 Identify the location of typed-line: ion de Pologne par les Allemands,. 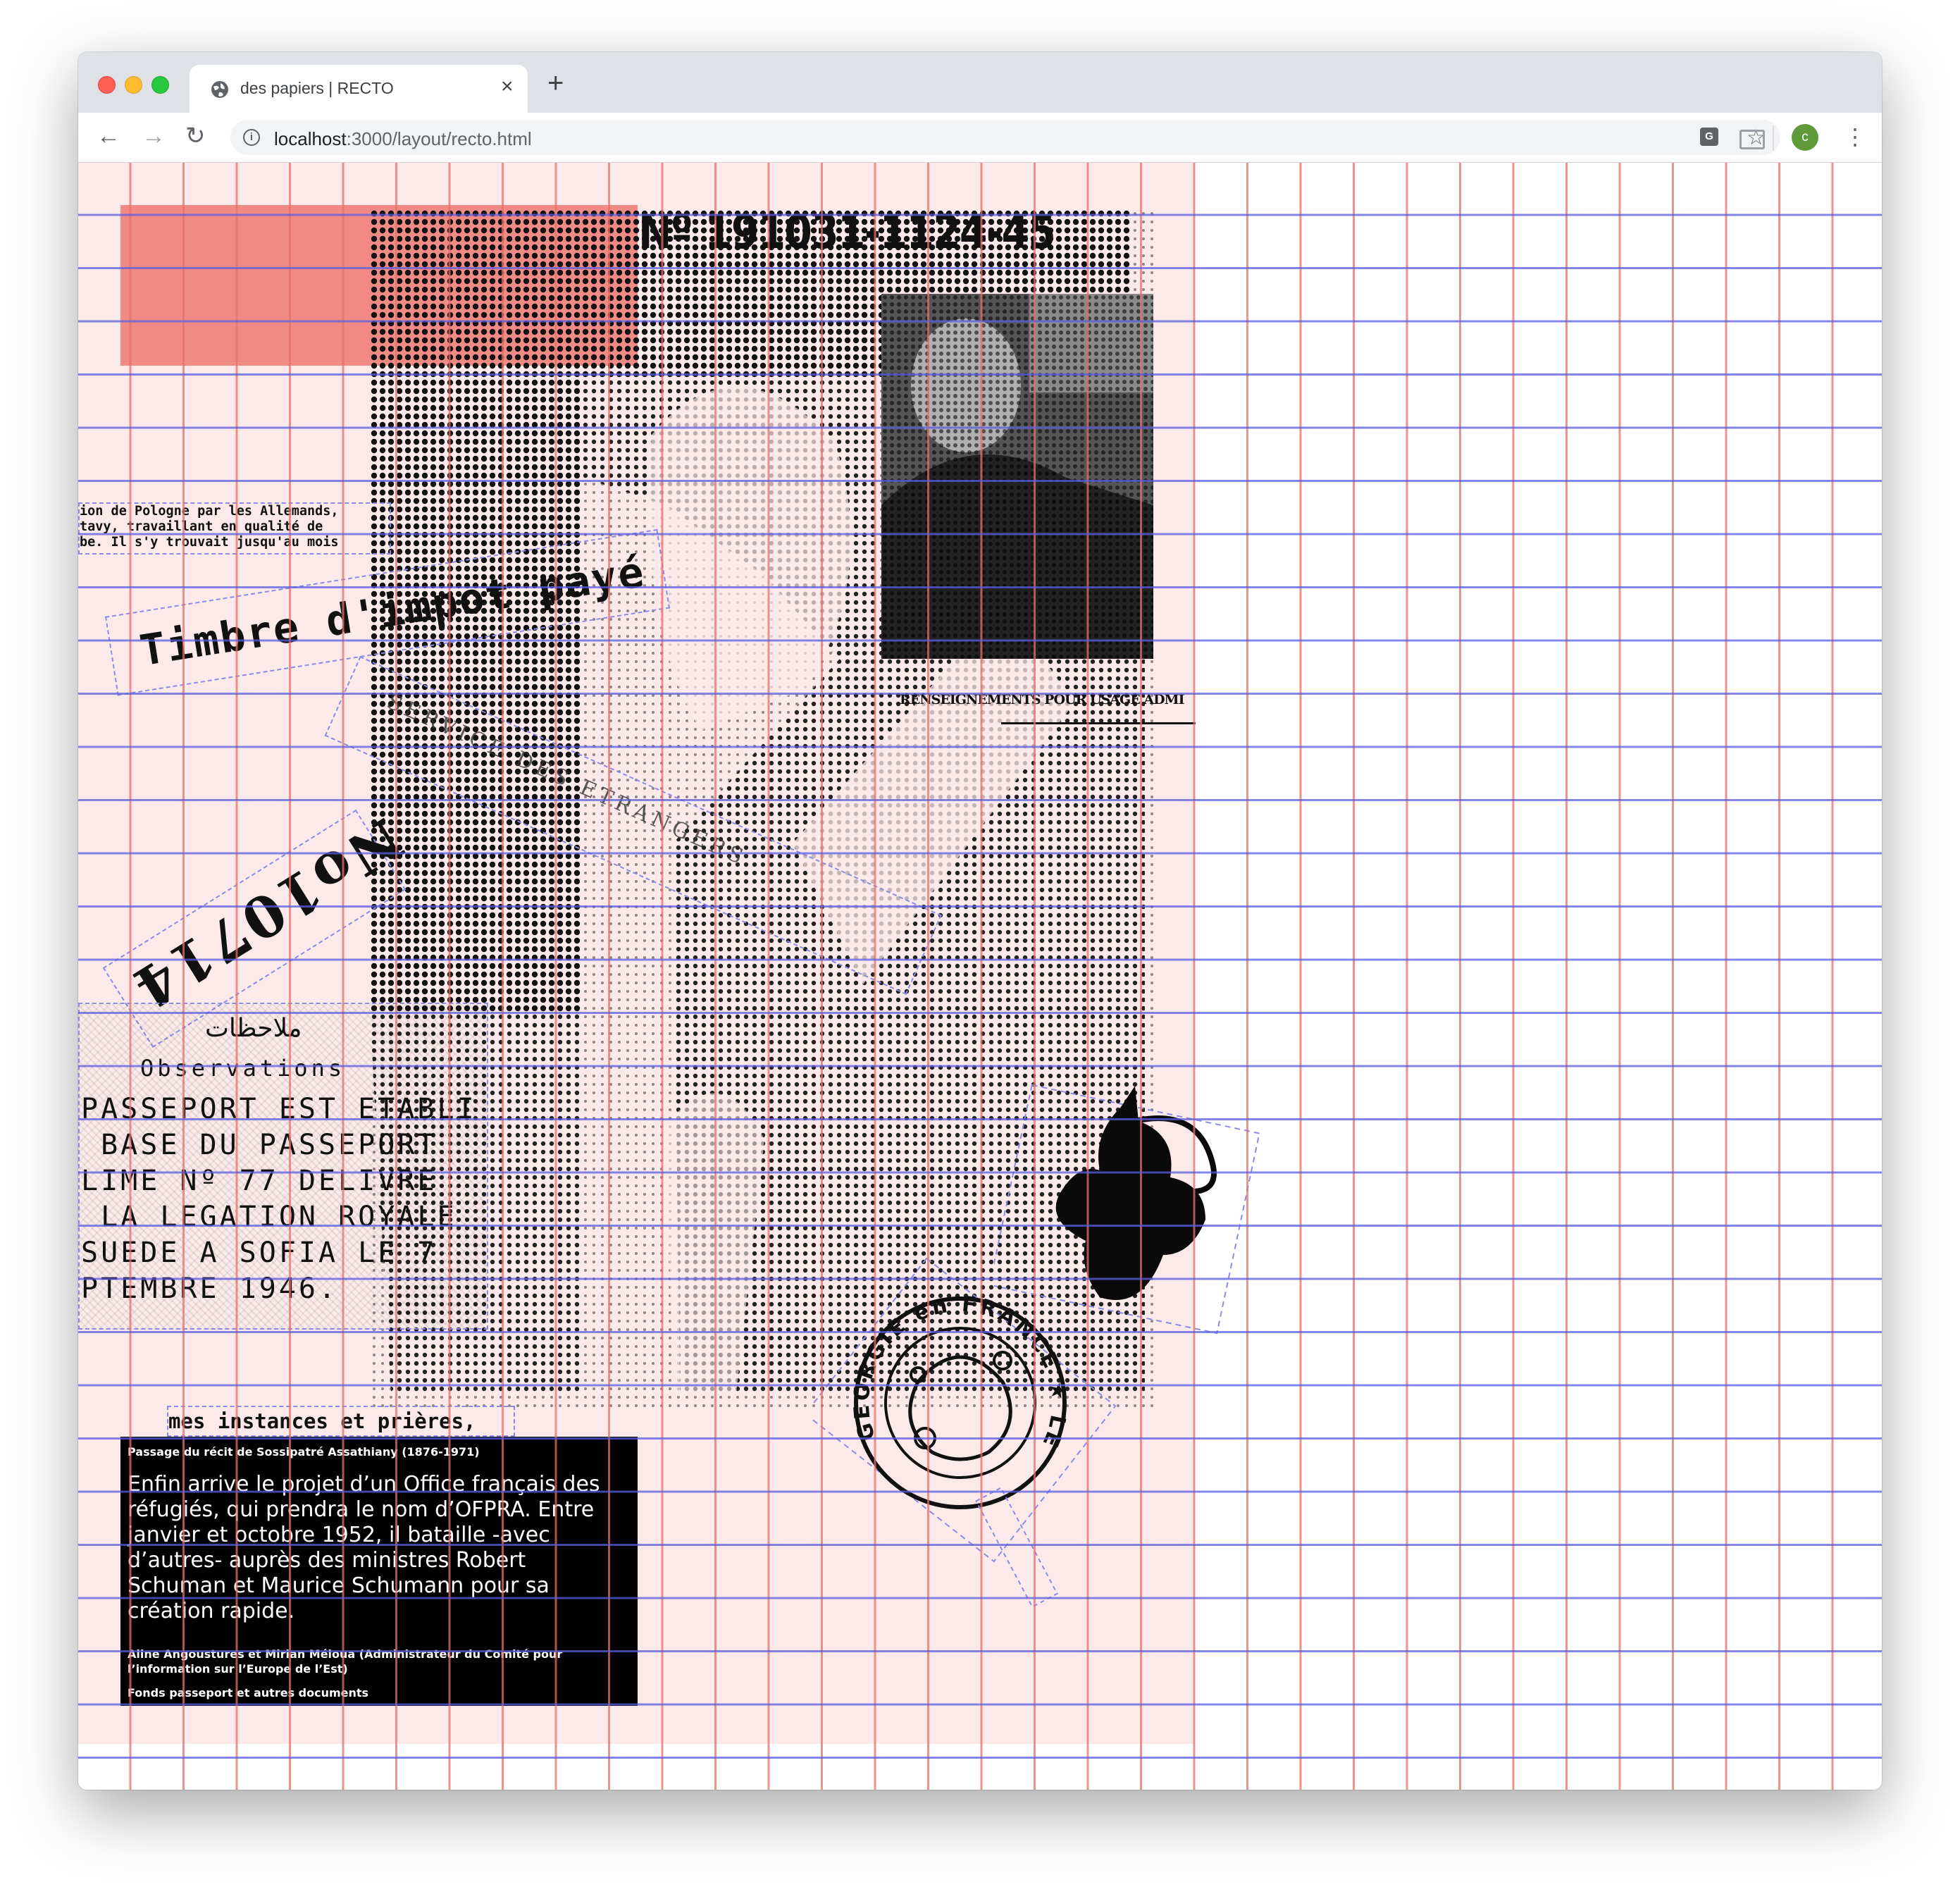
(210, 512).